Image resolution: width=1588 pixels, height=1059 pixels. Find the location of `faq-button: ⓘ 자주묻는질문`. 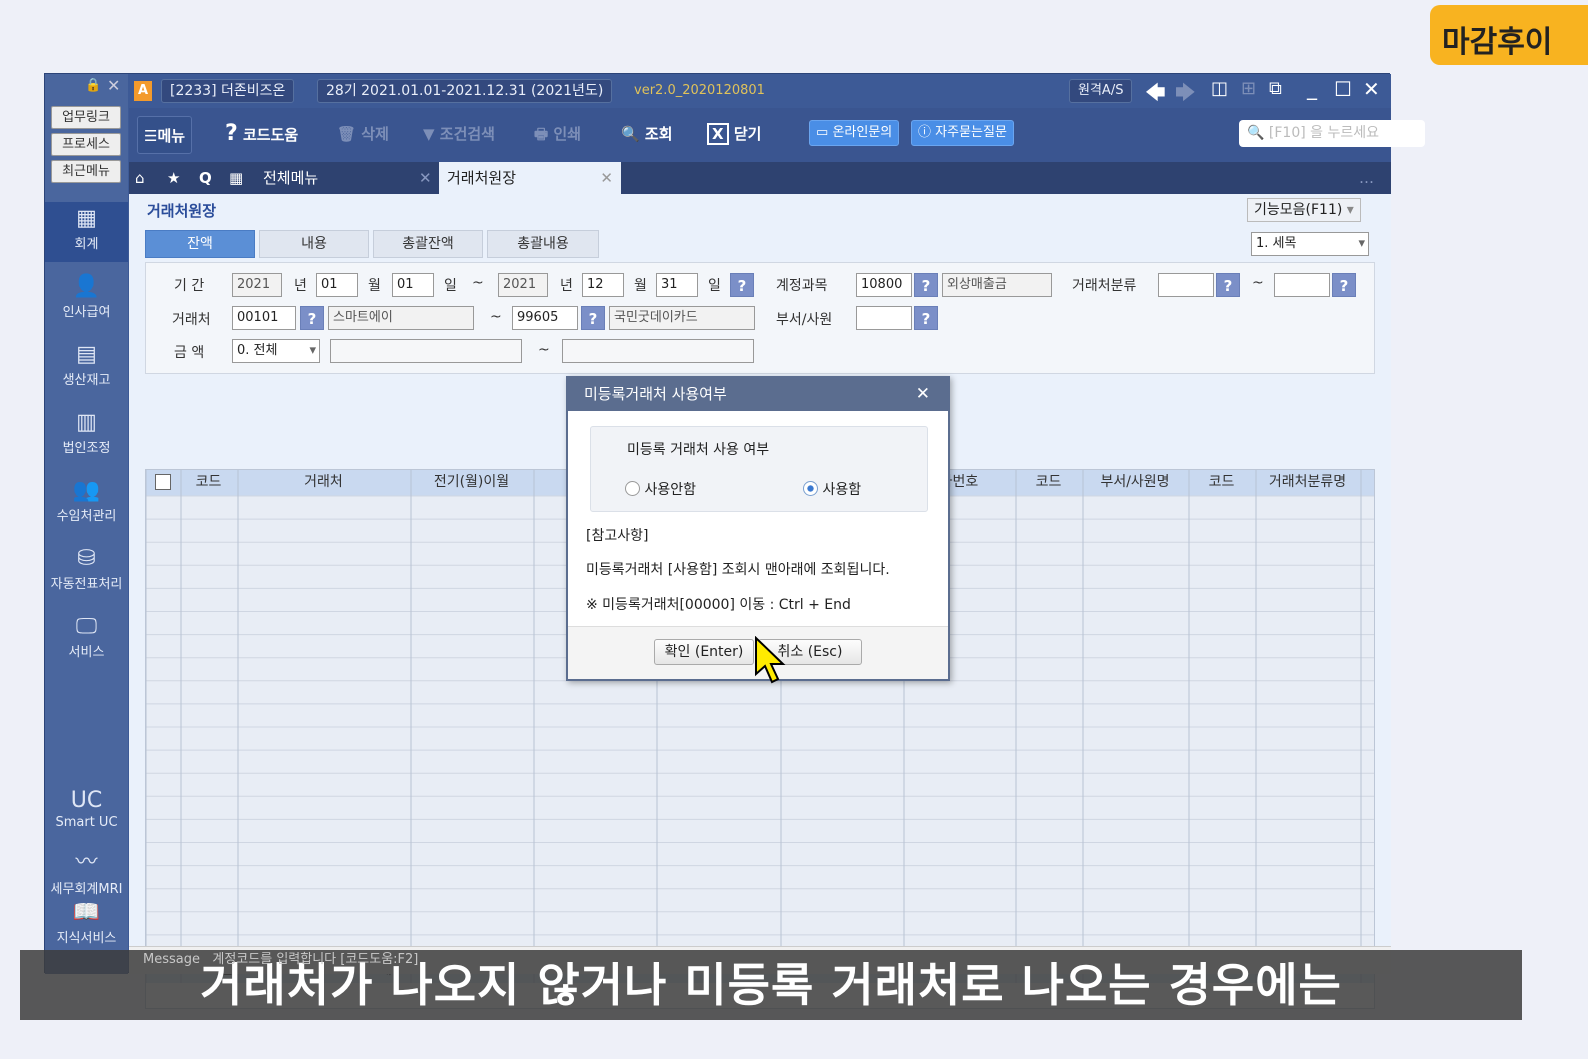

faq-button: ⓘ 자주묻는질문 is located at coordinates (962, 133).